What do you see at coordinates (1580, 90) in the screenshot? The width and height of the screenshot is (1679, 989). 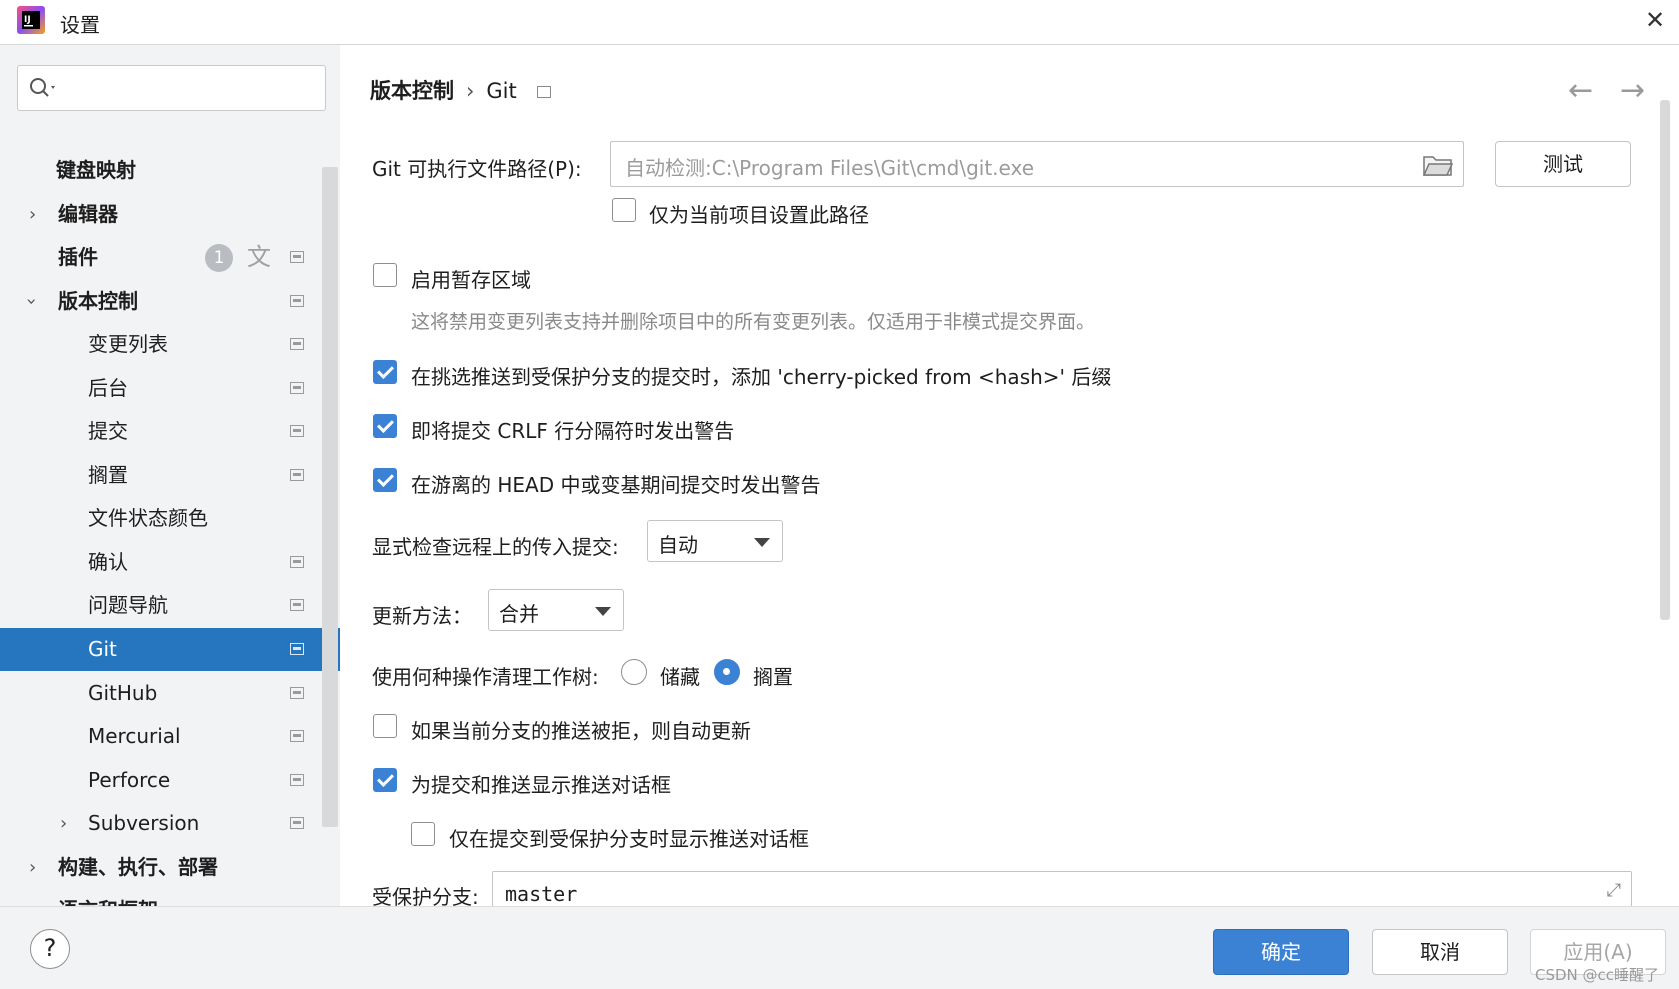 I see `back-arrow-icon: ←` at bounding box center [1580, 90].